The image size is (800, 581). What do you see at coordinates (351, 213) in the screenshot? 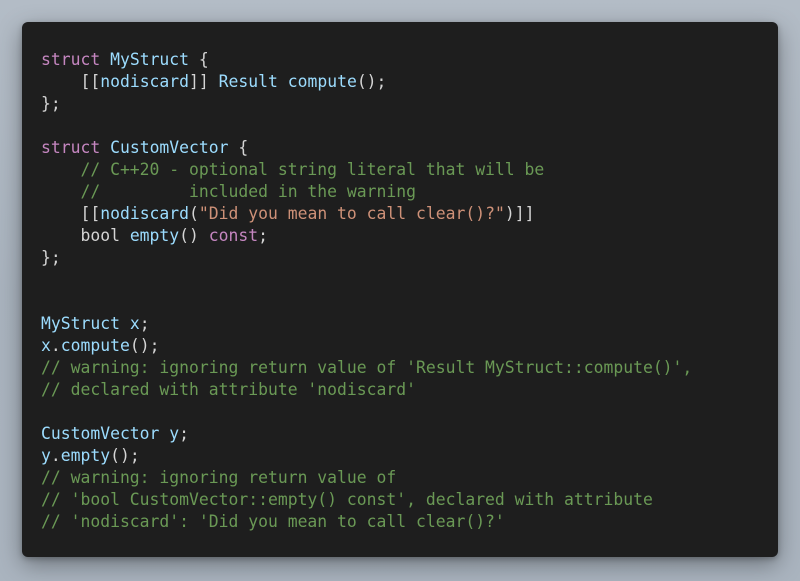
I see `code-token: "Did you mean to call clear()?"` at bounding box center [351, 213].